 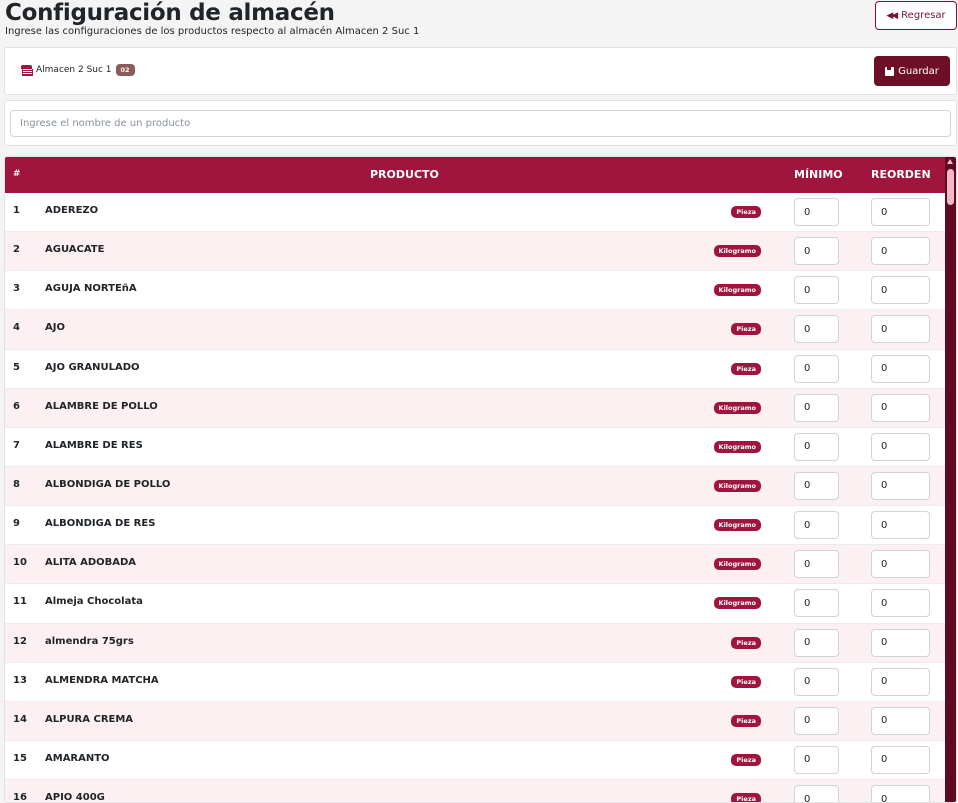 I want to click on back-button: ◀◀ Regresar, so click(x=916, y=15).